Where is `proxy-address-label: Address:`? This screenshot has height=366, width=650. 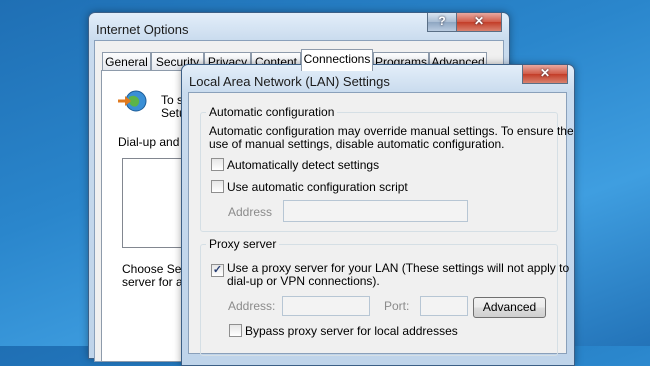
proxy-address-label: Address: is located at coordinates (252, 306).